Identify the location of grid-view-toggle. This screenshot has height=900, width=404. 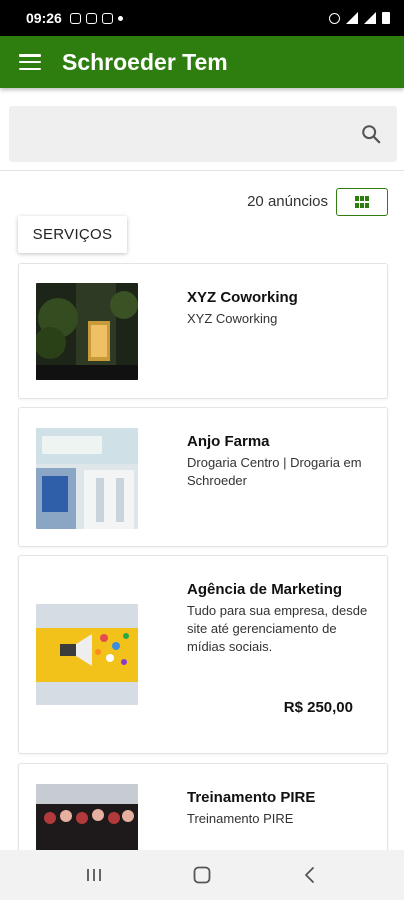
(362, 202).